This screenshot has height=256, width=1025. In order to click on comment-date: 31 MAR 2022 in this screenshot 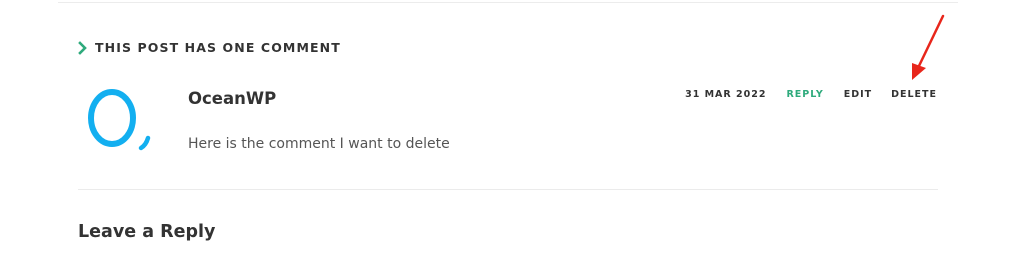, I will do `click(725, 94)`.